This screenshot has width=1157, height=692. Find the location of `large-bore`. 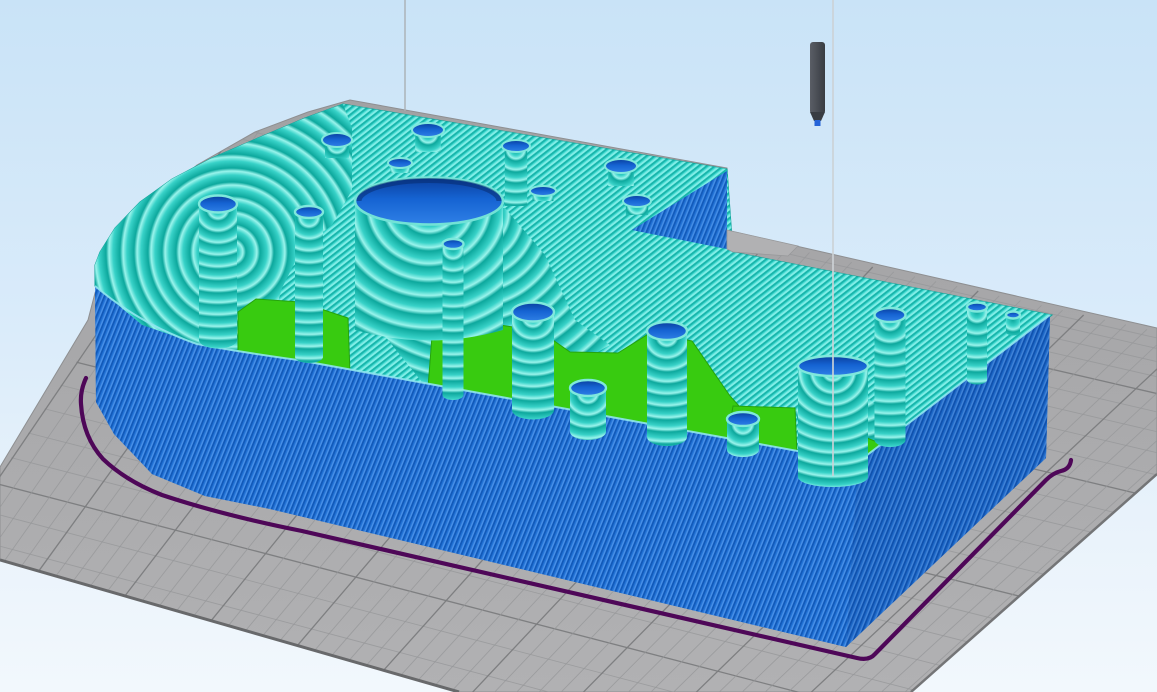

large-bore is located at coordinates (429, 258).